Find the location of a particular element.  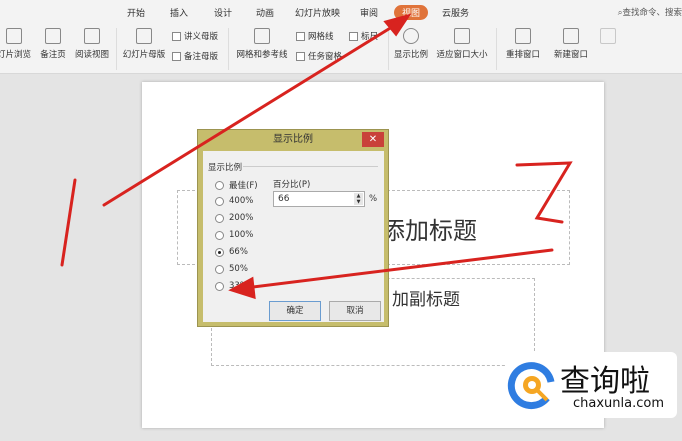

watermark-name: 查询啦 is located at coordinates (605, 381).